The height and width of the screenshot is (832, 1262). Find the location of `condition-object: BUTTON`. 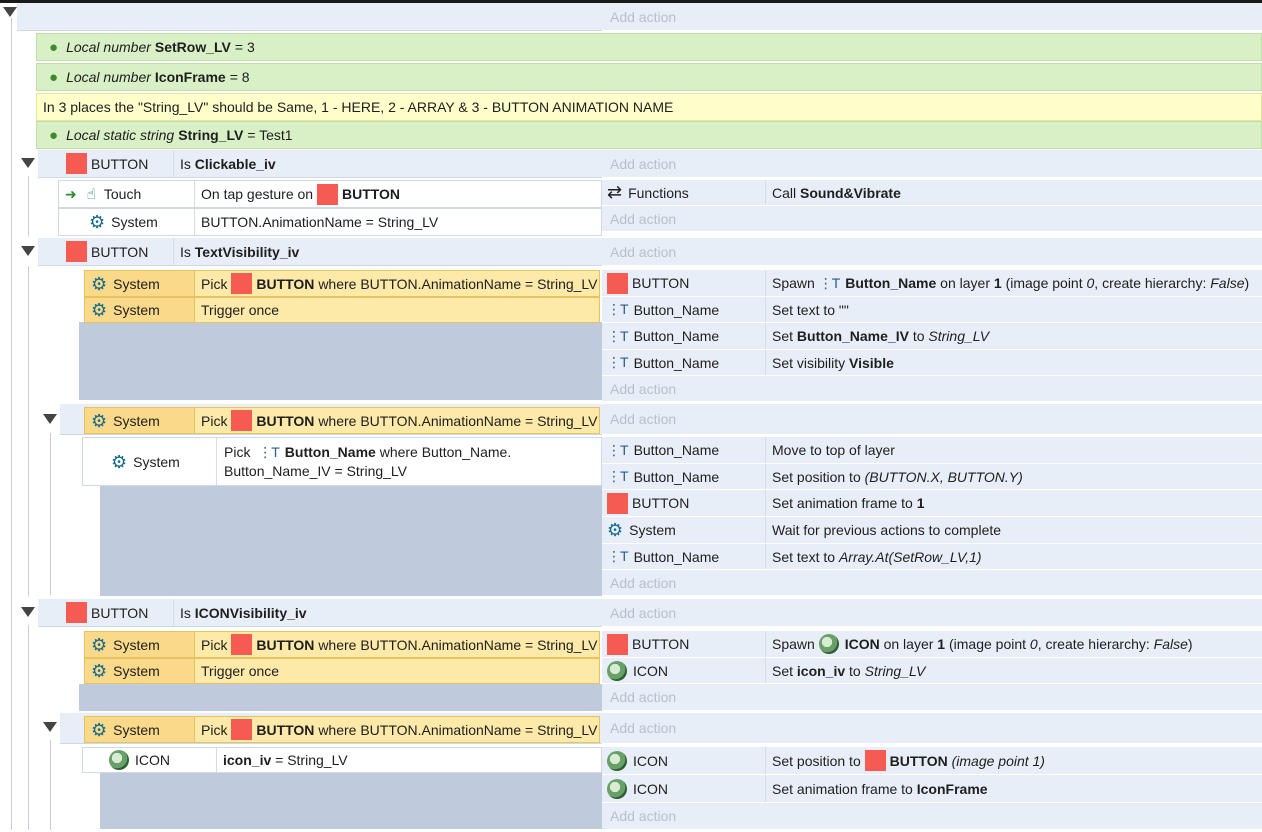

condition-object: BUTTON is located at coordinates (106, 612).